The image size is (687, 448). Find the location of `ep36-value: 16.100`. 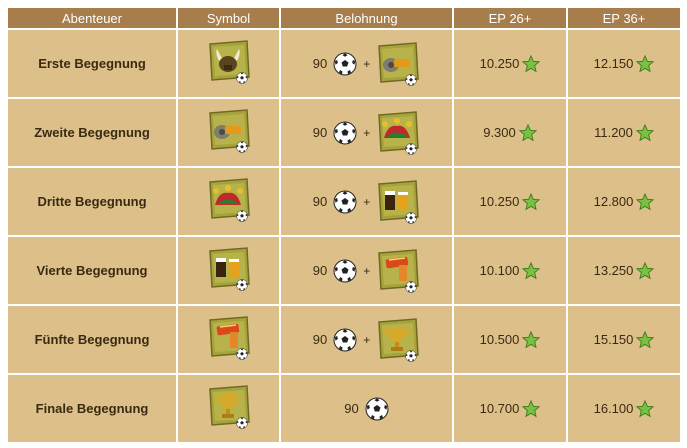

ep36-value: 16.100 is located at coordinates (613, 408).